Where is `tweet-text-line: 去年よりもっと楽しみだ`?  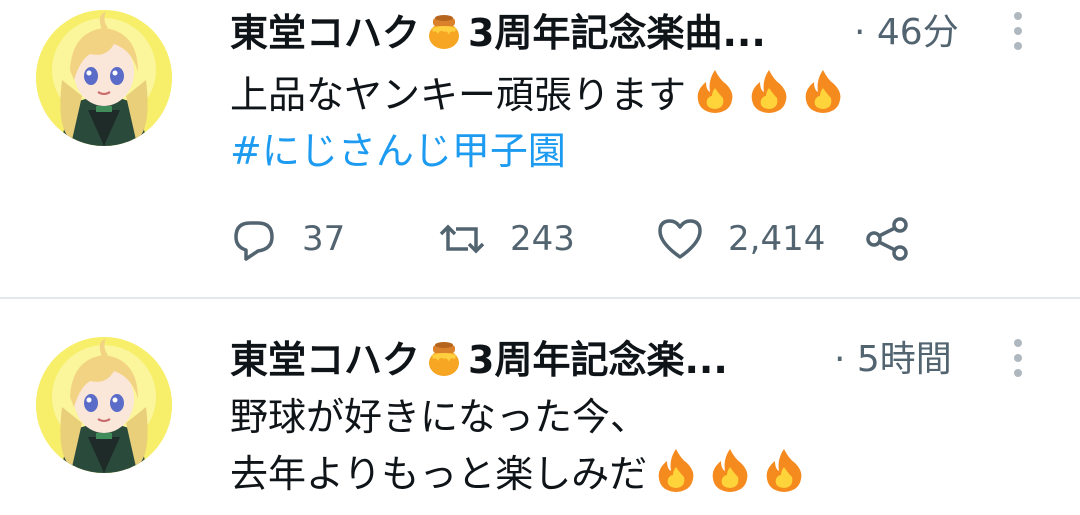
tweet-text-line: 去年よりもっと楽しみだ is located at coordinates (635, 473).